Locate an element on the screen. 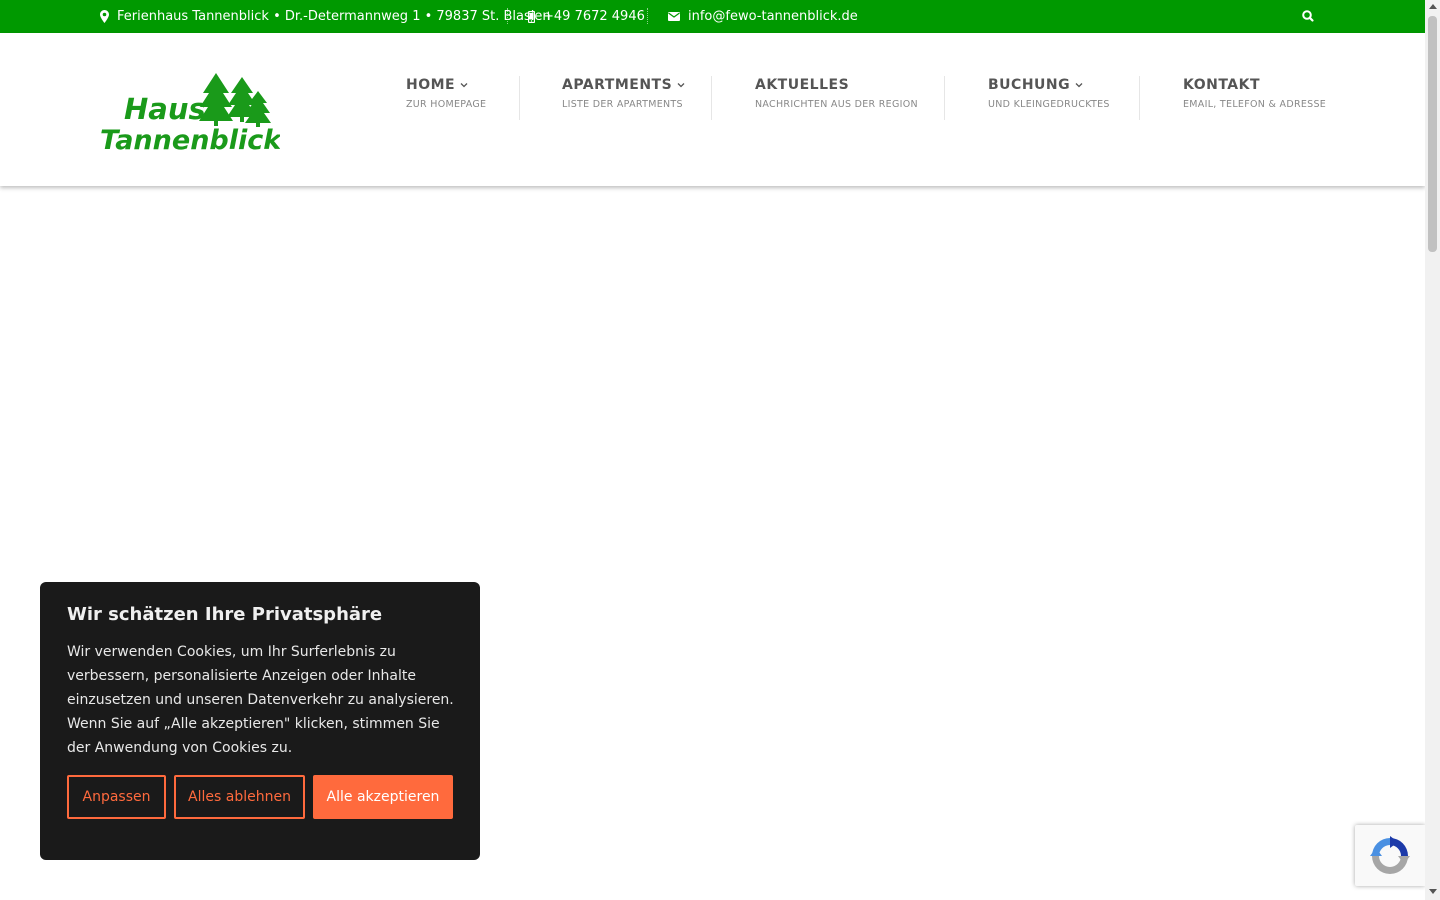 This screenshot has width=1440, height=900. nav-subtitle-apartments: LISTE DER APARTMENTS is located at coordinates (622, 104).